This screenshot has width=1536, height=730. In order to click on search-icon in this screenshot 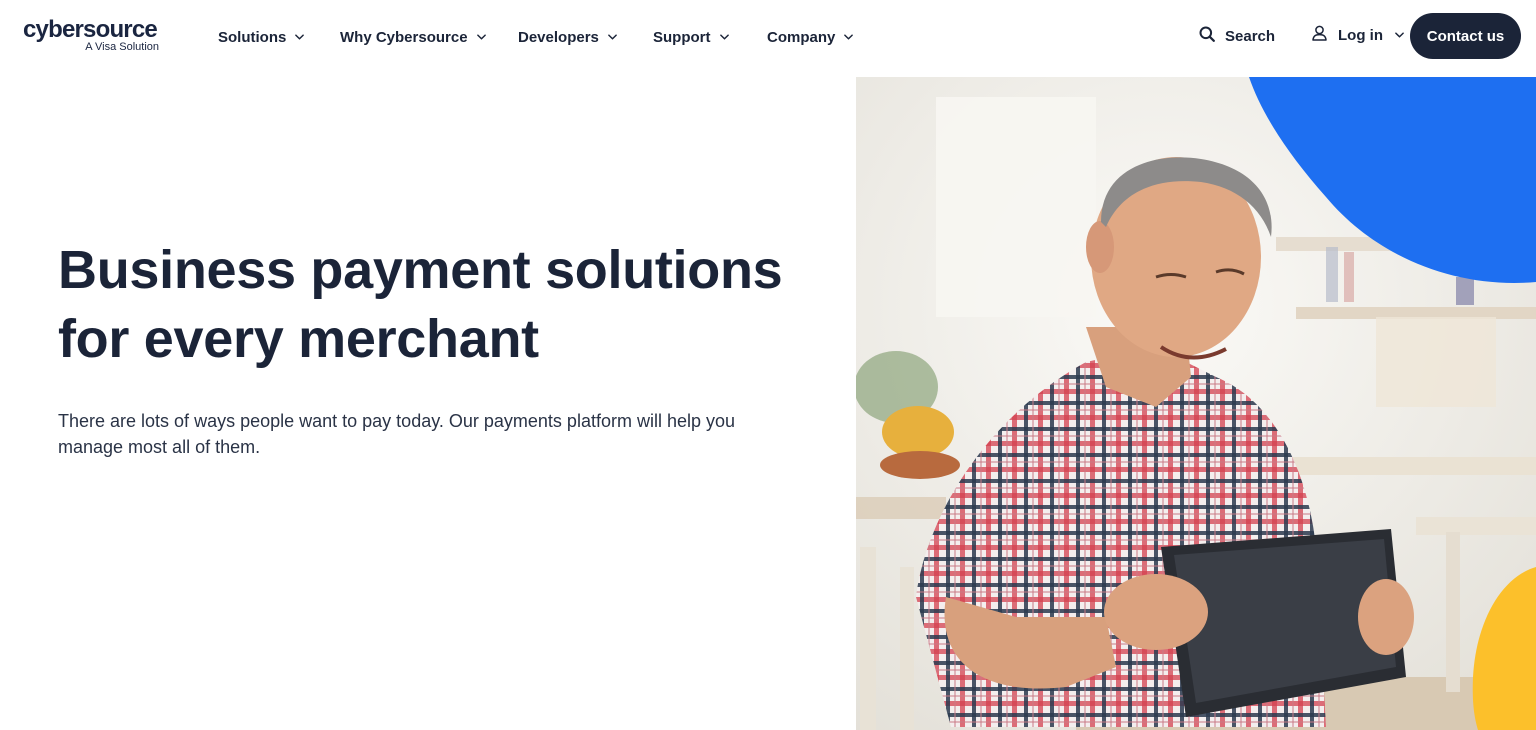, I will do `click(1212, 36)`.